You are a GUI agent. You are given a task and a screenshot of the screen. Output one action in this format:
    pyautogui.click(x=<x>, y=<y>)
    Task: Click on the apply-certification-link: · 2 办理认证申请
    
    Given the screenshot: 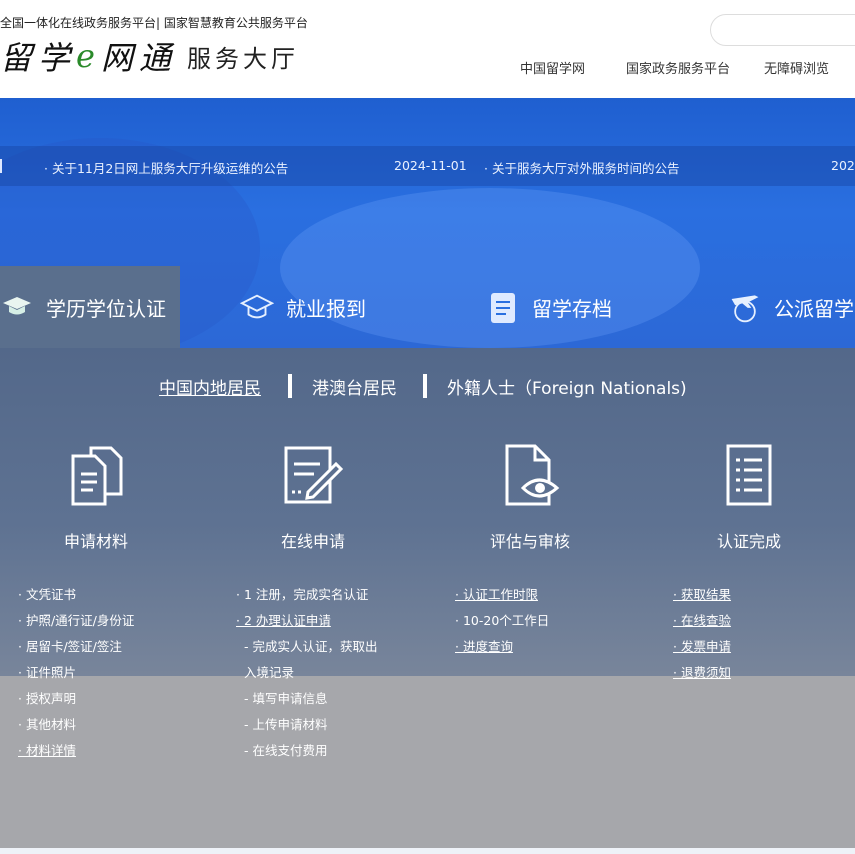 What is the action you would take?
    pyautogui.click(x=306, y=621)
    